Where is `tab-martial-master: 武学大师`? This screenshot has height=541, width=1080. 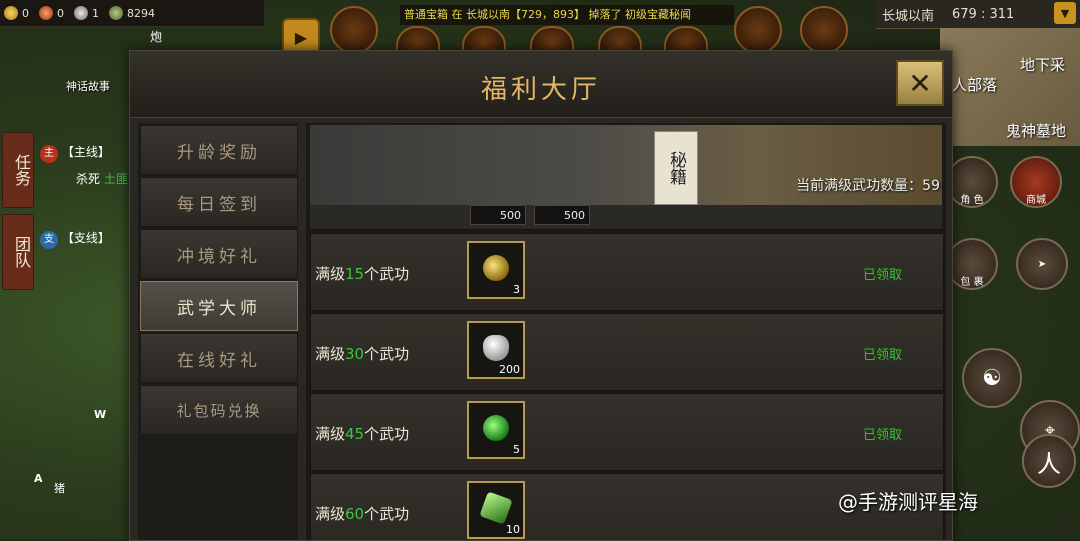
tab-martial-master: 武学大师 is located at coordinates (219, 306).